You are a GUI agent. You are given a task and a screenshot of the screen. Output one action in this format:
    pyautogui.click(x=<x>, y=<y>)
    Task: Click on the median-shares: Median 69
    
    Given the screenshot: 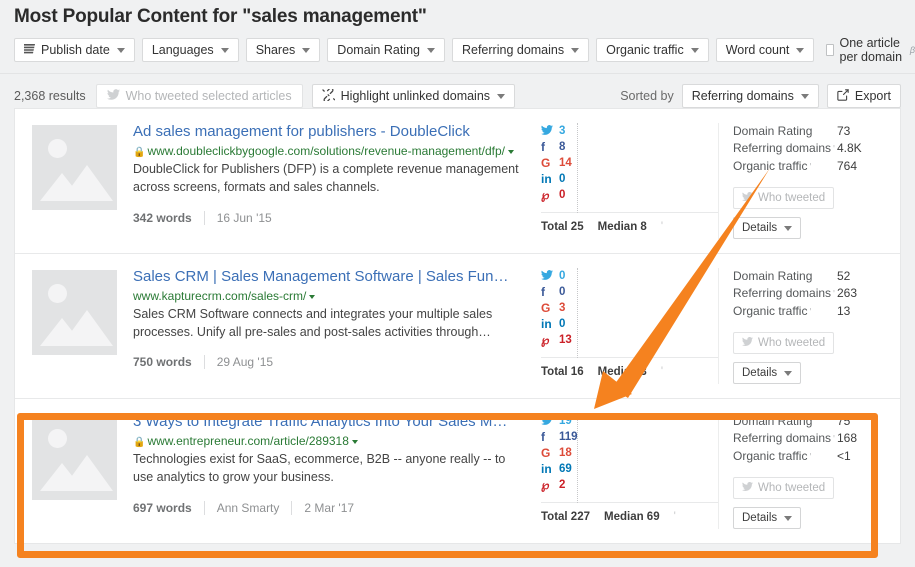 What is the action you would take?
    pyautogui.click(x=632, y=517)
    